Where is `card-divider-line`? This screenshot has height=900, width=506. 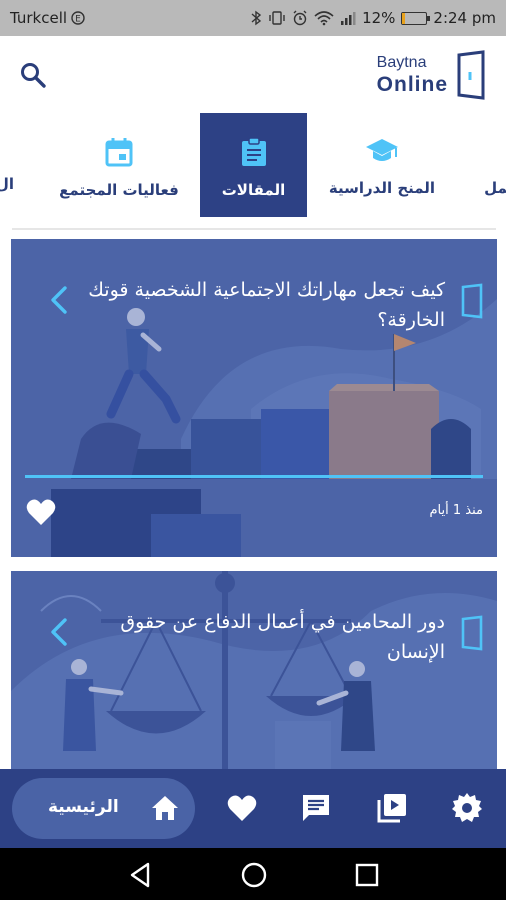 card-divider-line is located at coordinates (254, 476).